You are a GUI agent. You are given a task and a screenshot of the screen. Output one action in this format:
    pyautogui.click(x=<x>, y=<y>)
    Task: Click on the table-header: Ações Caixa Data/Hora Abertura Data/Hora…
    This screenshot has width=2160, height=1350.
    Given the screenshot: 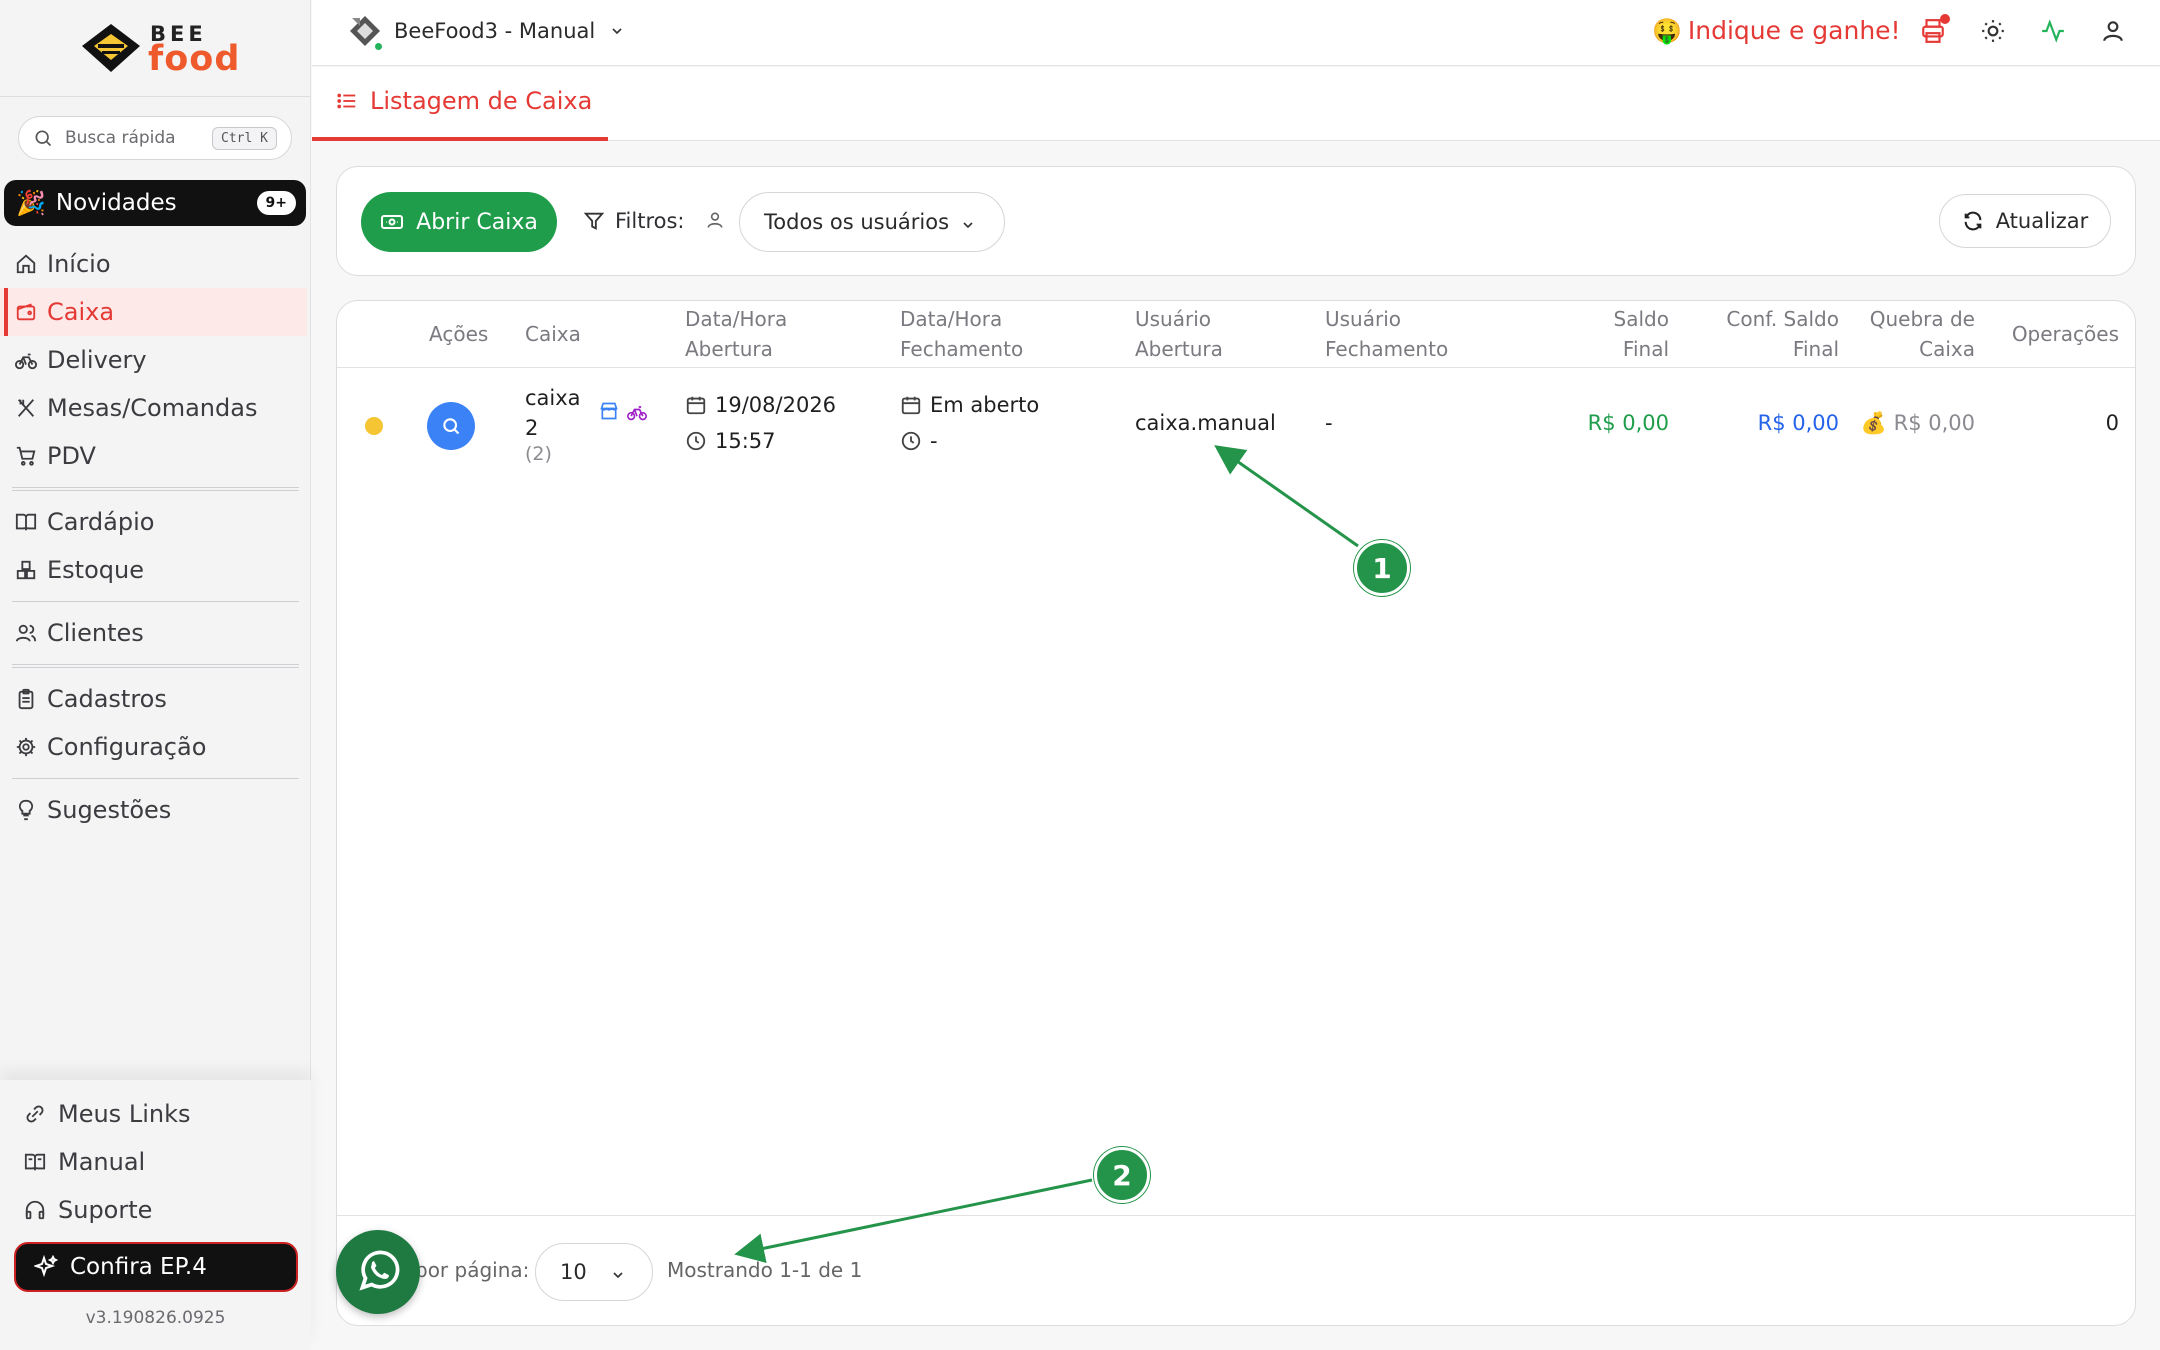 What is the action you would take?
    pyautogui.click(x=1236, y=334)
    